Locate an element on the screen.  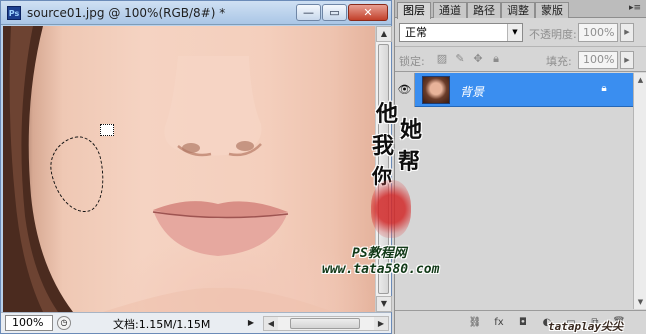
lock-row: 锁定: ▨ ✎ ✥ 🔒︎ 填充: 100% ▶ is located at coordinates (520, 59).